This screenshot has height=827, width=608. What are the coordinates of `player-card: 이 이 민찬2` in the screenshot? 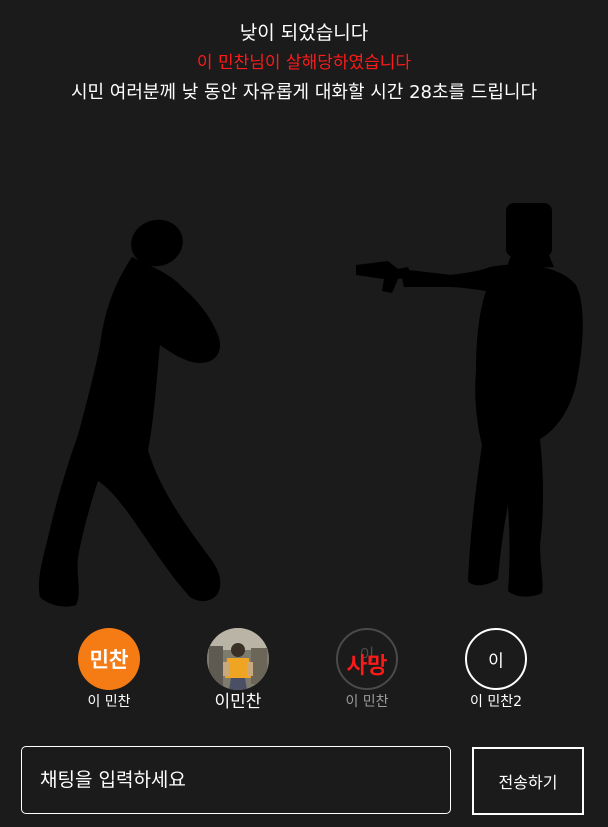 It's located at (496, 669).